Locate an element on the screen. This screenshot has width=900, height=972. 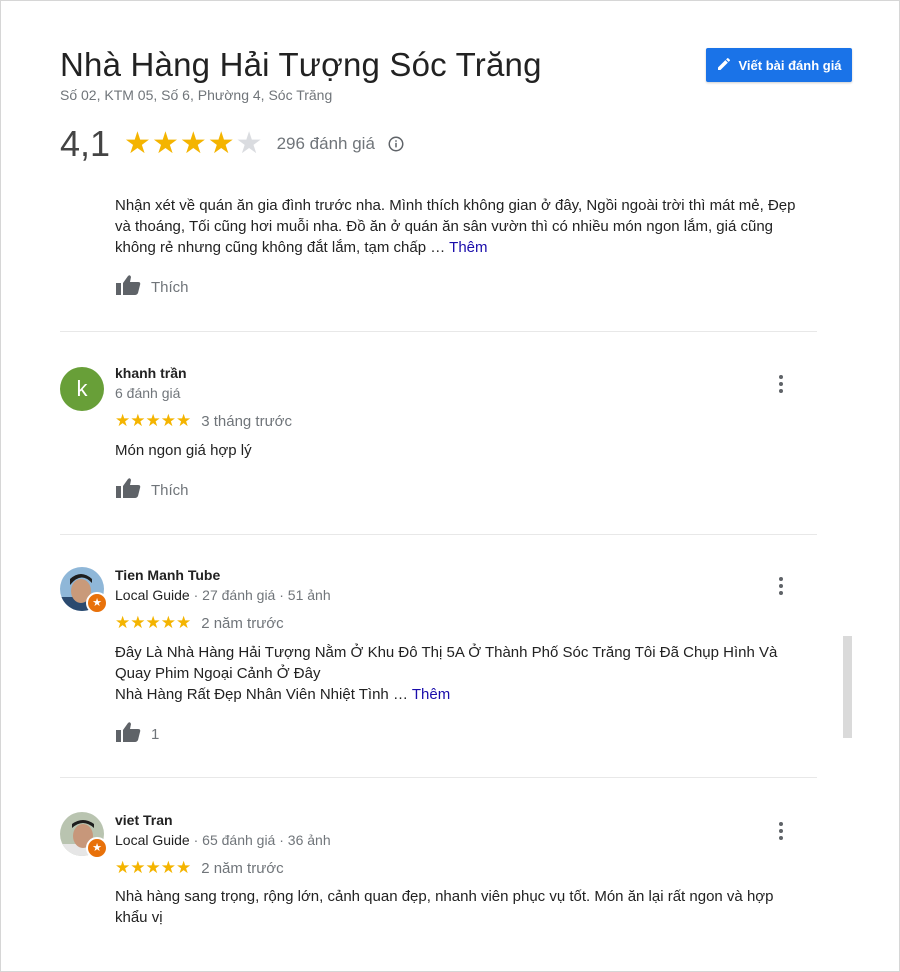
info-icon is located at coordinates (396, 144).